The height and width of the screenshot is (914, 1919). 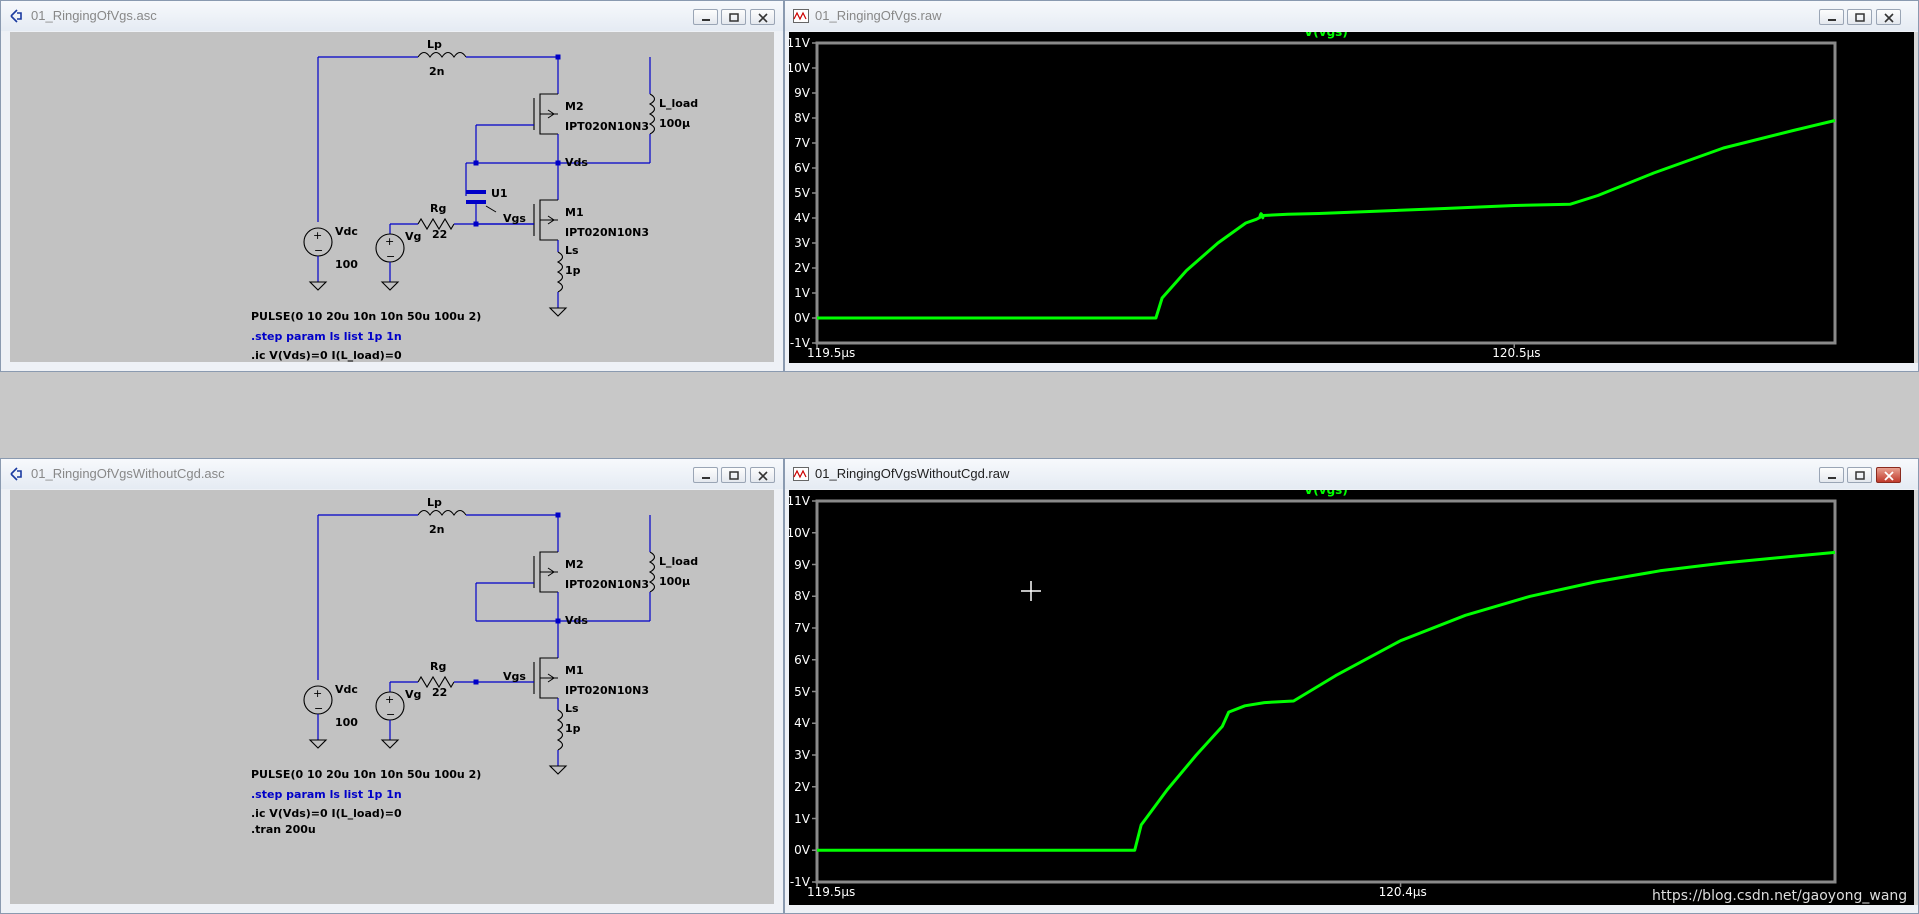 I want to click on capacitor-arrow, so click(x=491, y=209).